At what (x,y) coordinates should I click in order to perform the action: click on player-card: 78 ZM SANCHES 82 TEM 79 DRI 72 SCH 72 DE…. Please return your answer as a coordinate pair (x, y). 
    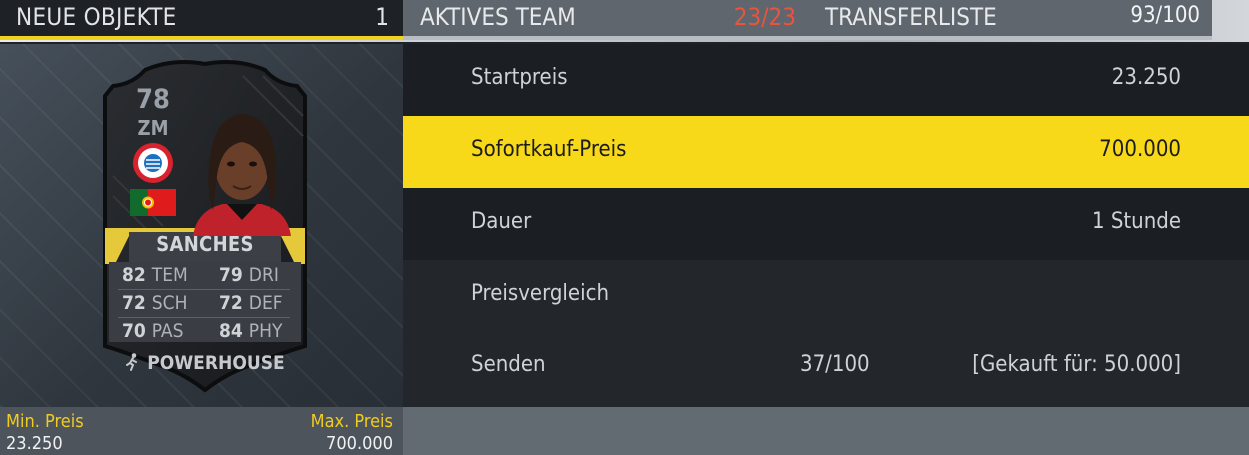
    Looking at the image, I should click on (205, 224).